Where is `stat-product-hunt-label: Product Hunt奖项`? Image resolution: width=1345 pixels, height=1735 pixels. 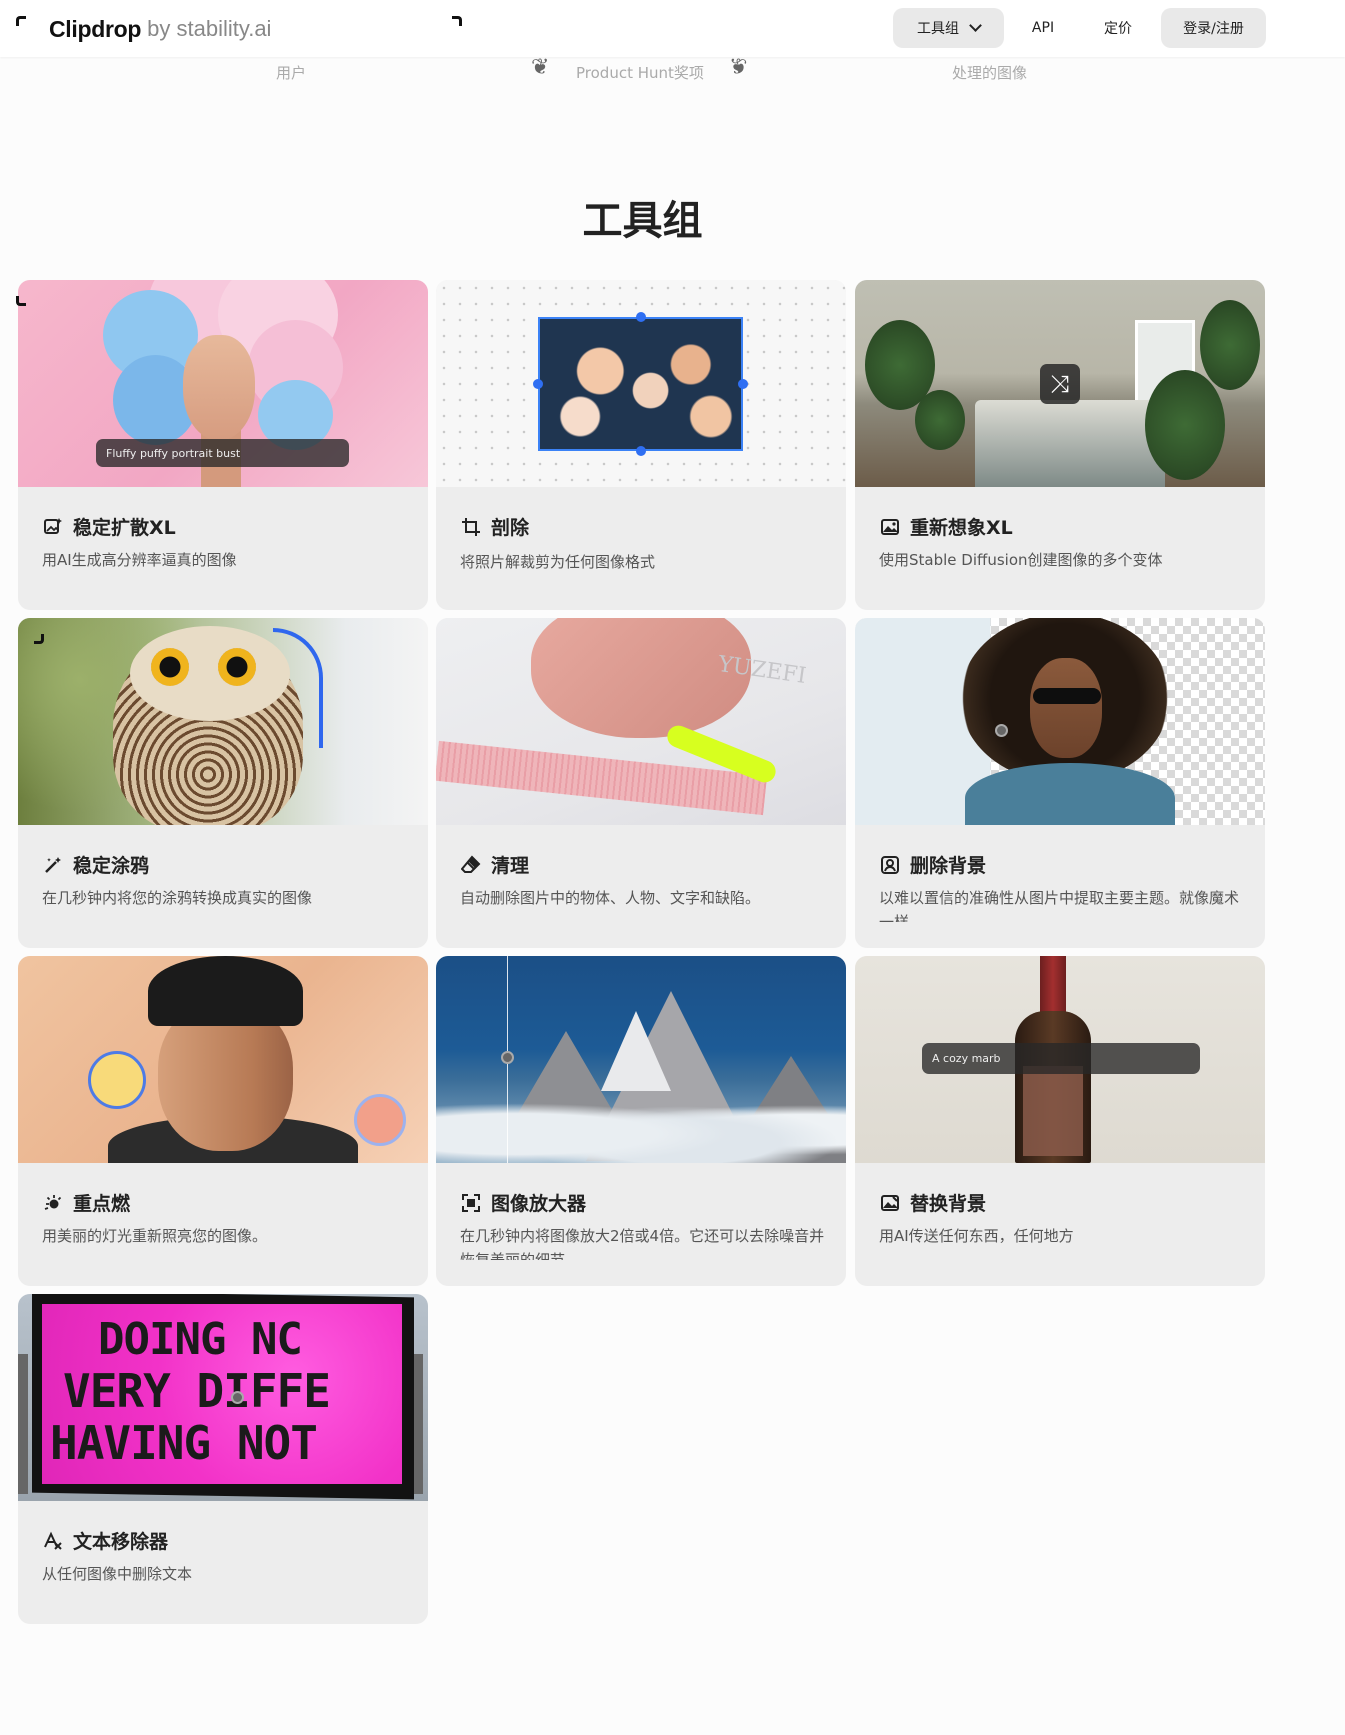
stat-product-hunt-label: Product Hunt奖项 is located at coordinates (640, 73).